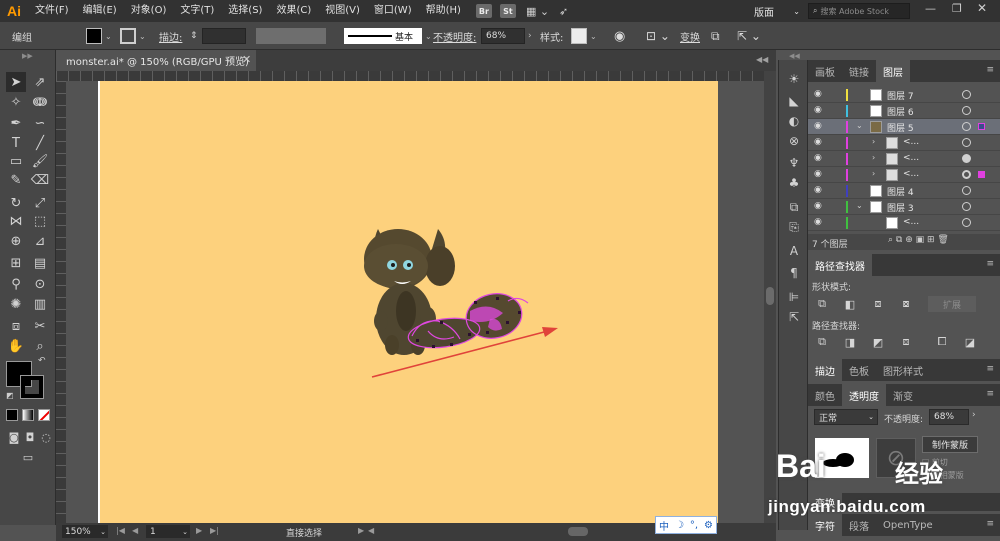 The image size is (1000, 541). Describe the element at coordinates (293, 11) in the screenshot. I see `menu-effect: 效果(C)` at that location.